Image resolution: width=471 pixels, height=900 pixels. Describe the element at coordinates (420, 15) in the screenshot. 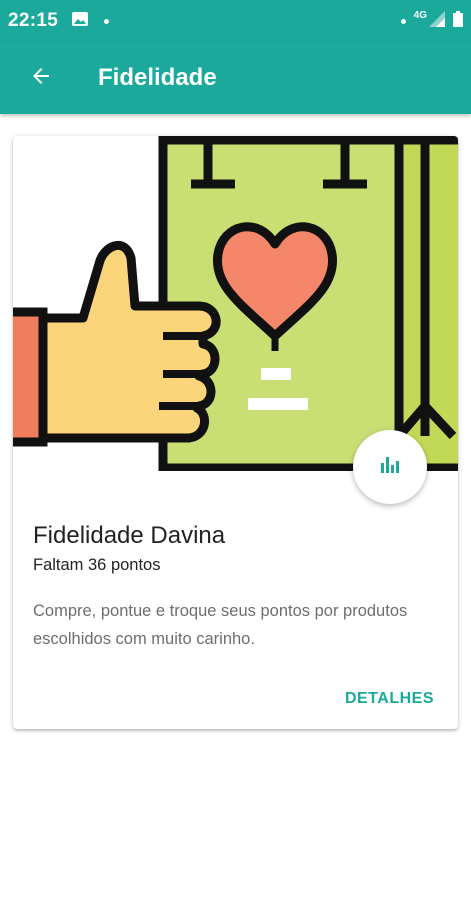

I see `network-type-label: 4G` at that location.